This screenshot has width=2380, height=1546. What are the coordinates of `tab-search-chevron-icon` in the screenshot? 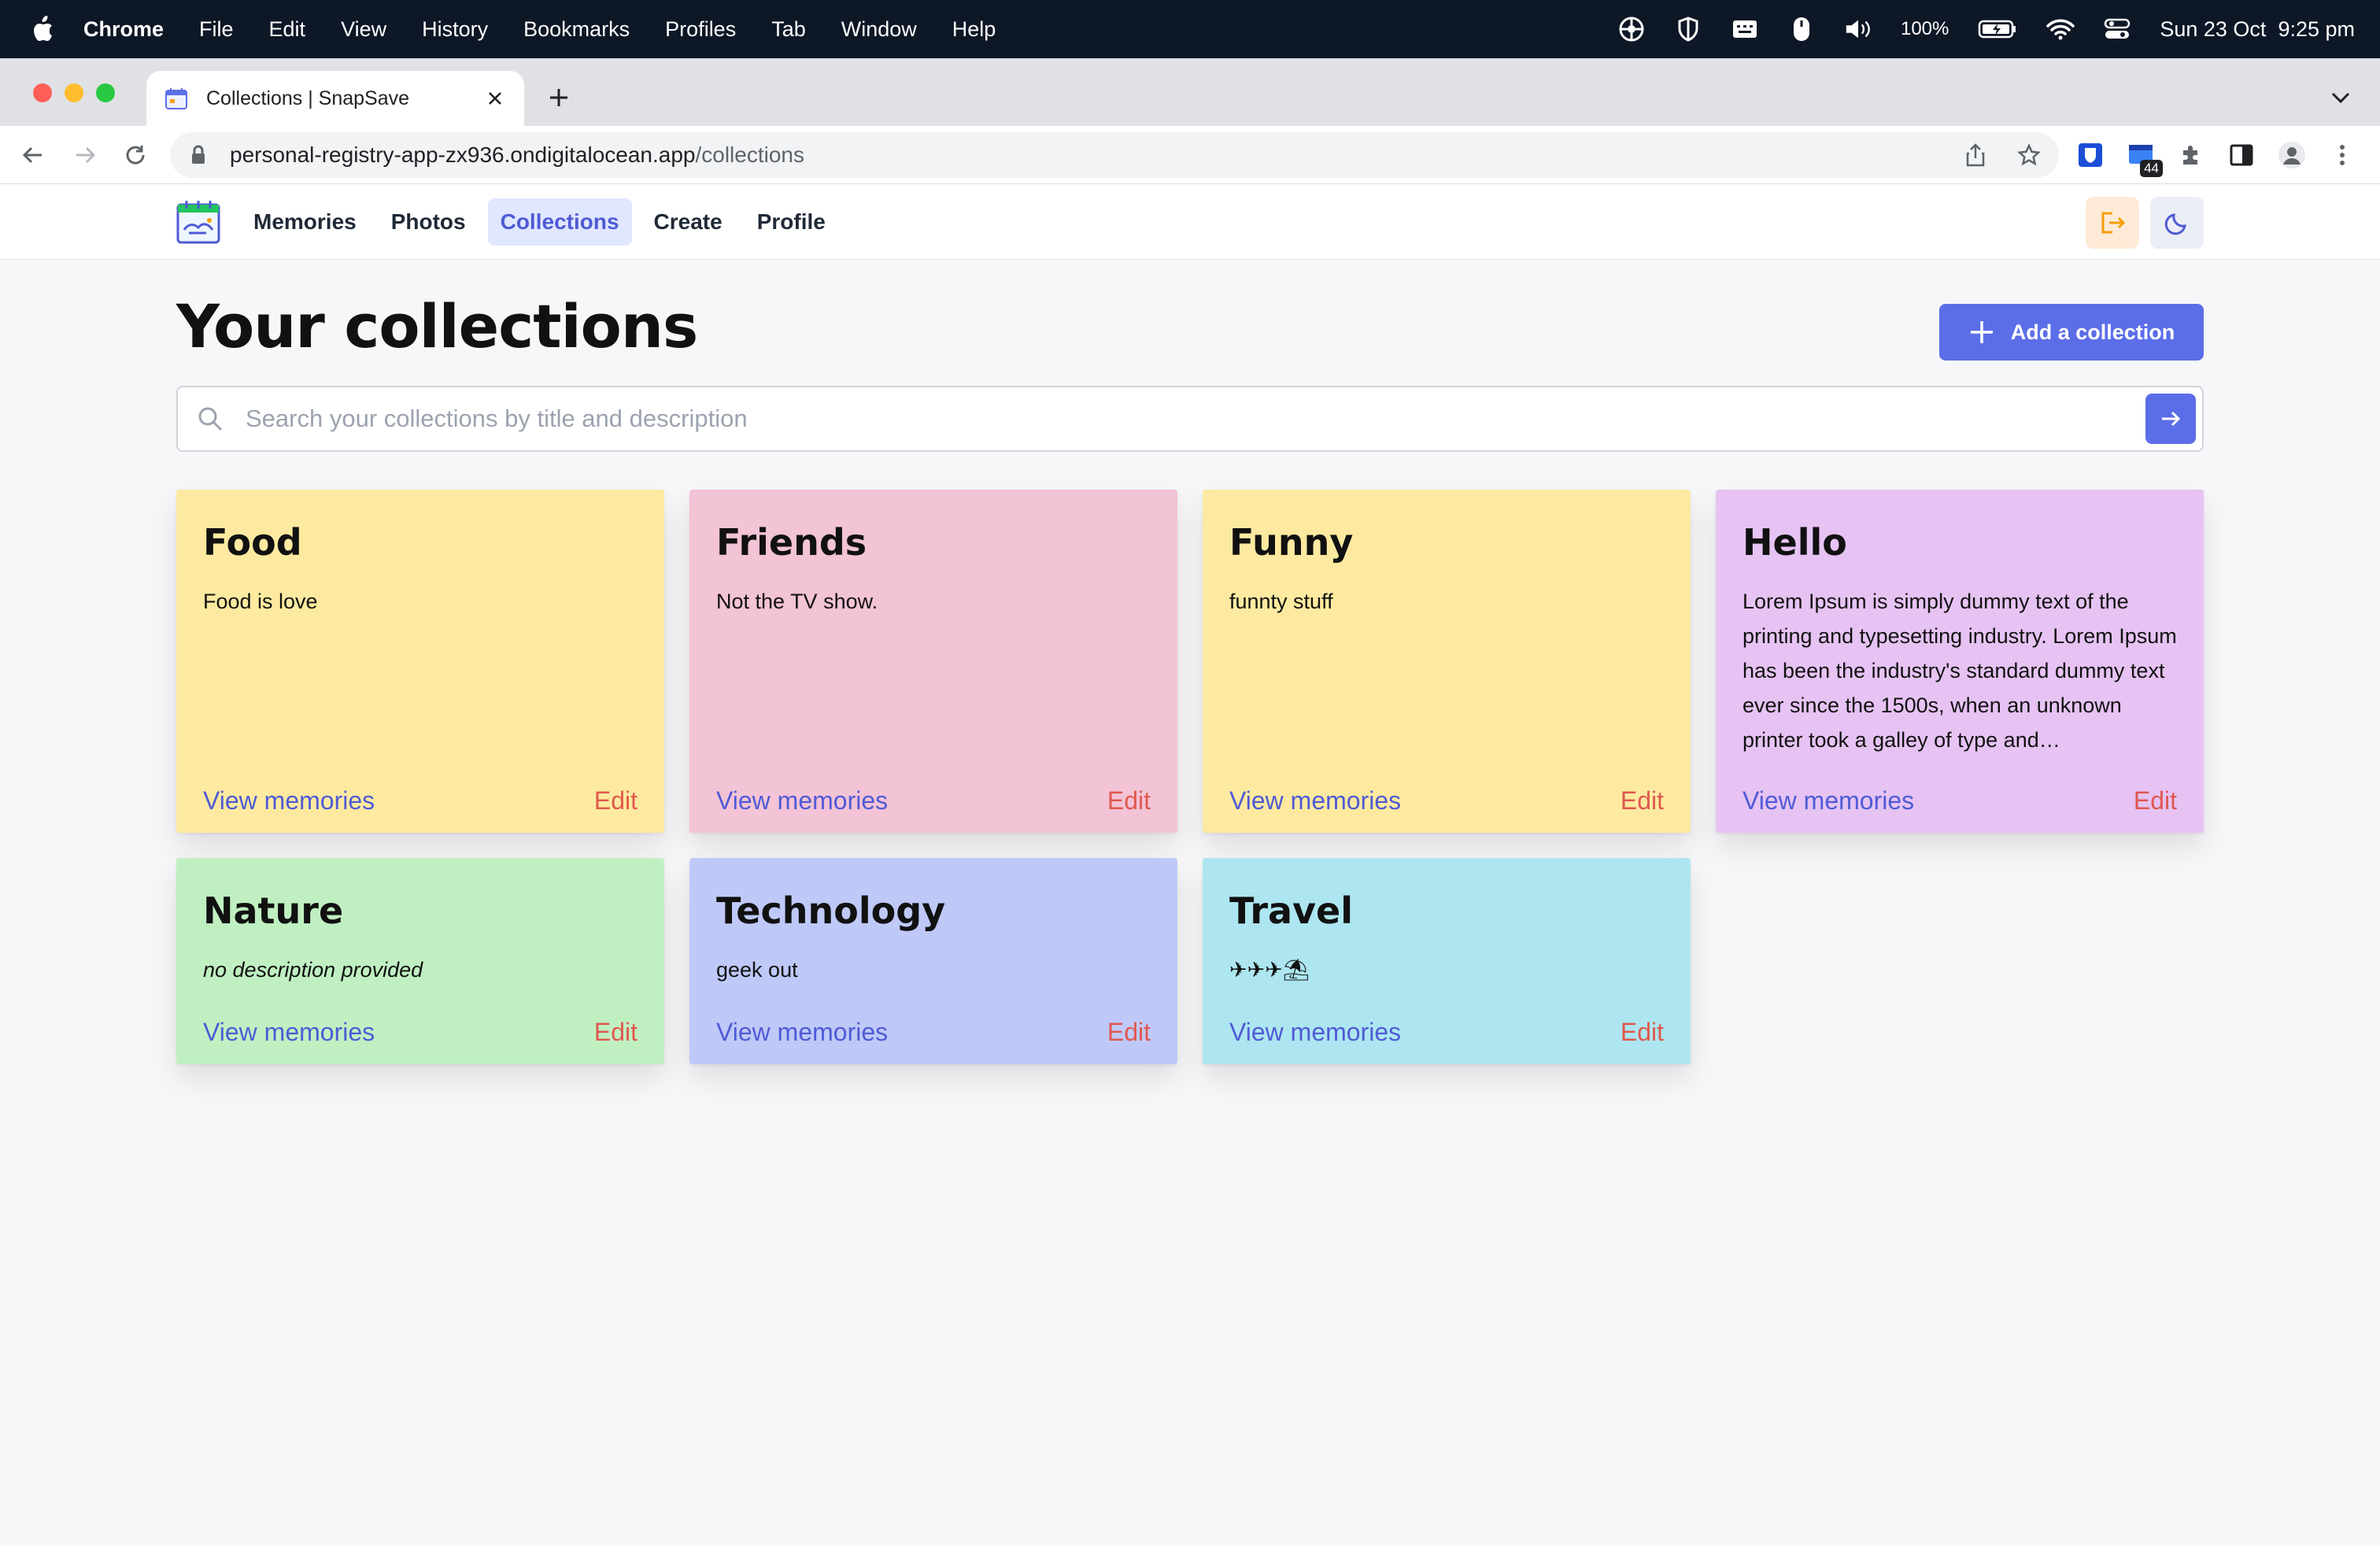 It's located at (2340, 97).